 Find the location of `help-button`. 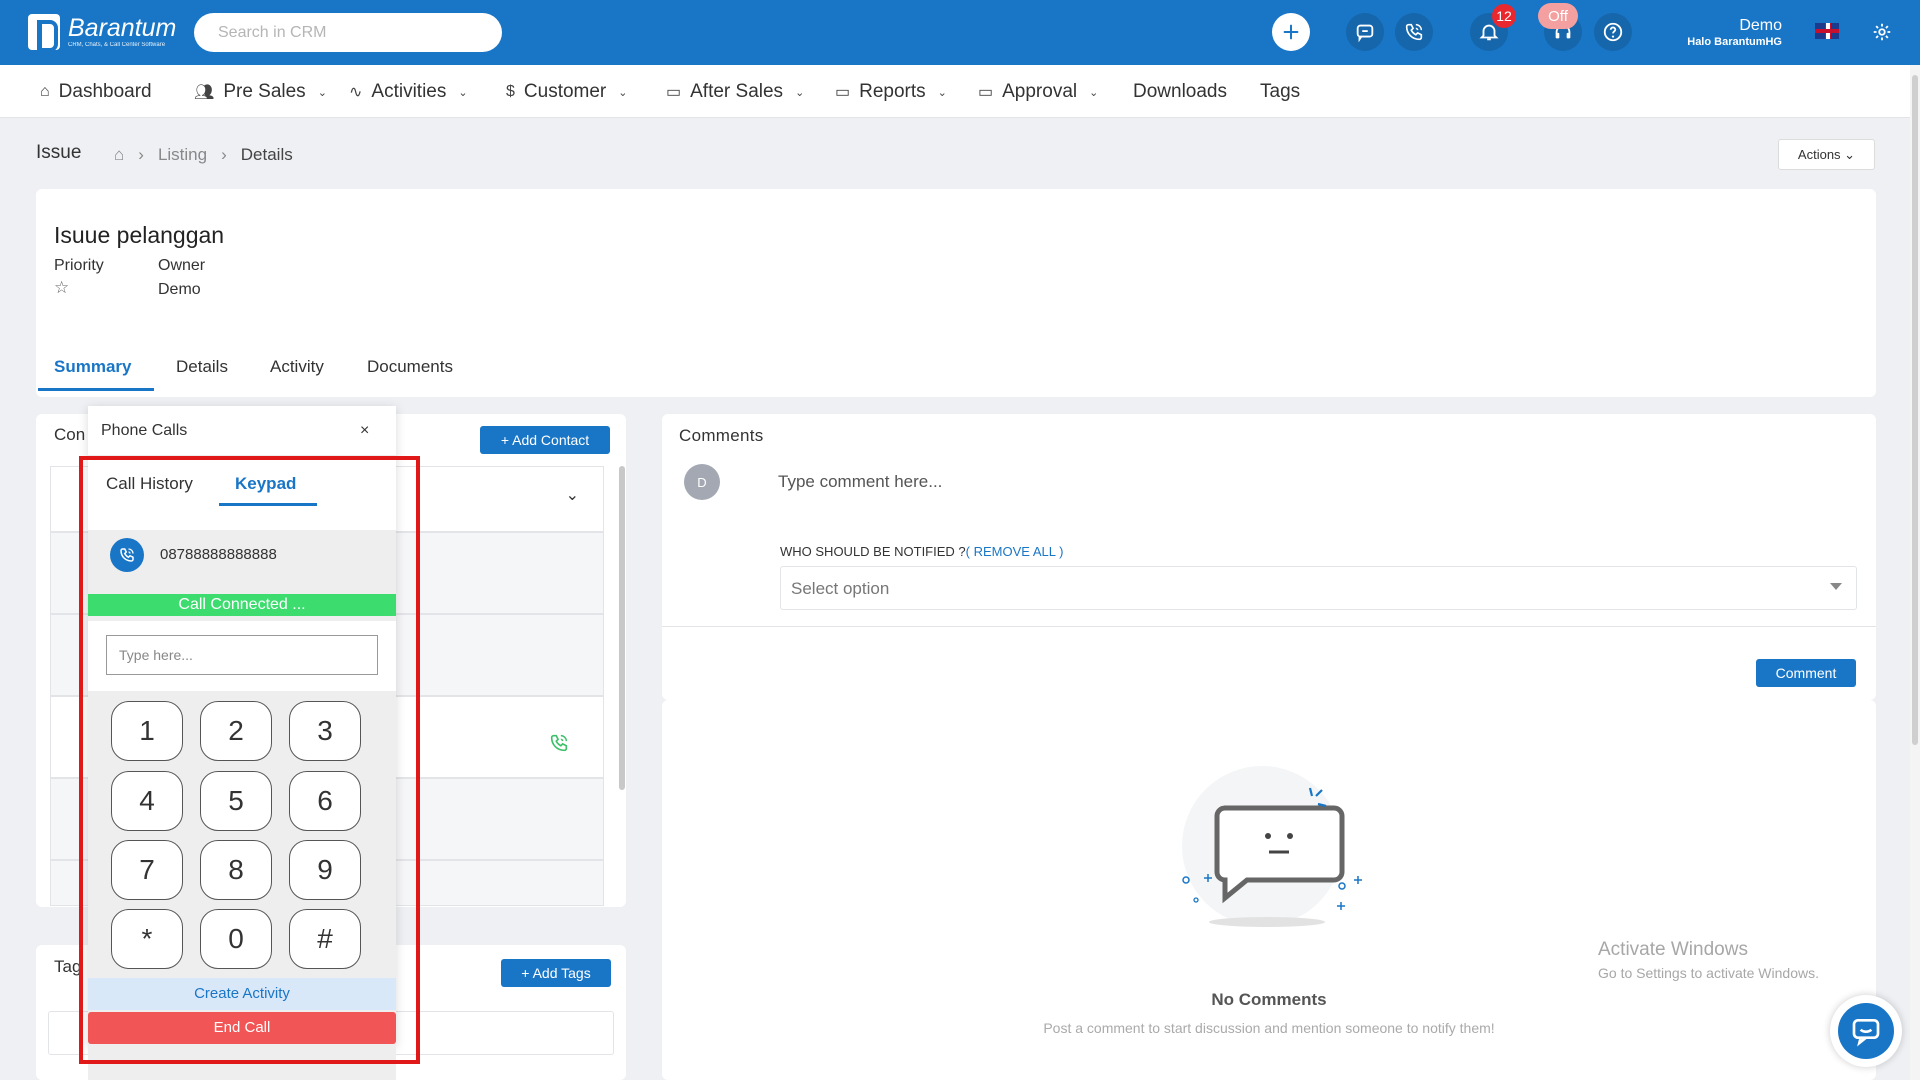

help-button is located at coordinates (1613, 32).